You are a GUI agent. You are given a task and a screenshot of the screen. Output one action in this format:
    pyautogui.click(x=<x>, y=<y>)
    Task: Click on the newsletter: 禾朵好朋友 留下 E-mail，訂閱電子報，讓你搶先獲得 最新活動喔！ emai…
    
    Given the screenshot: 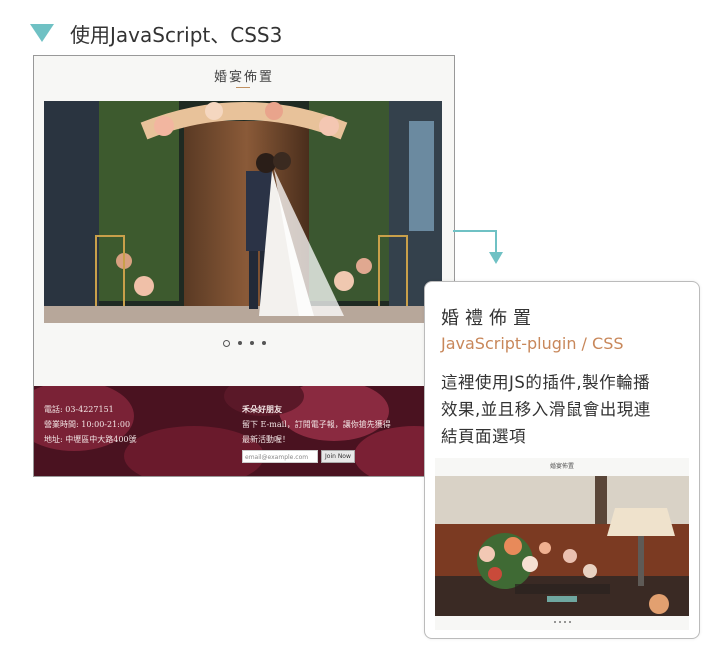 What is the action you would take?
    pyautogui.click(x=342, y=432)
    